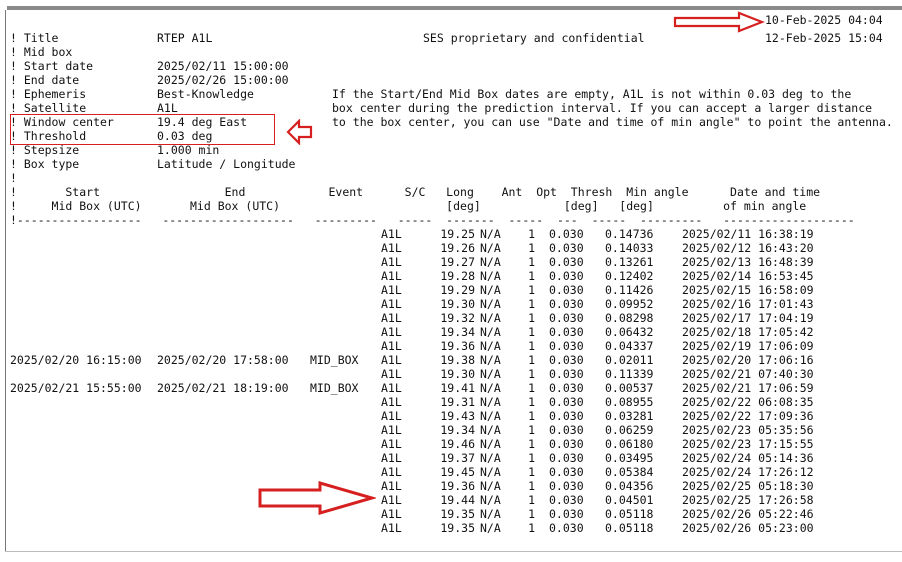 Image resolution: width=902 pixels, height=562 pixels. Describe the element at coordinates (457, 514) in the screenshot. I see `cell-long: 19.35` at that location.